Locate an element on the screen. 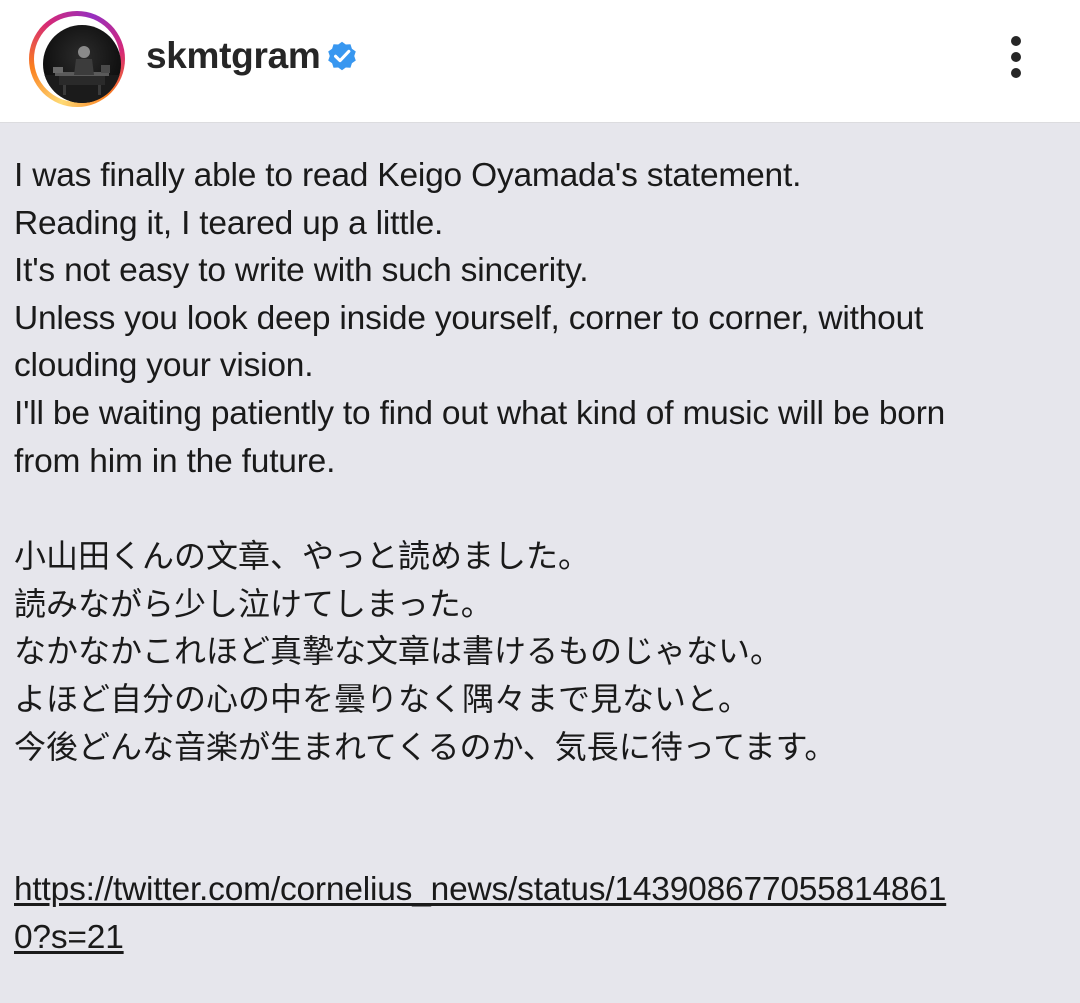  avatar-gap is located at coordinates (77, 59).